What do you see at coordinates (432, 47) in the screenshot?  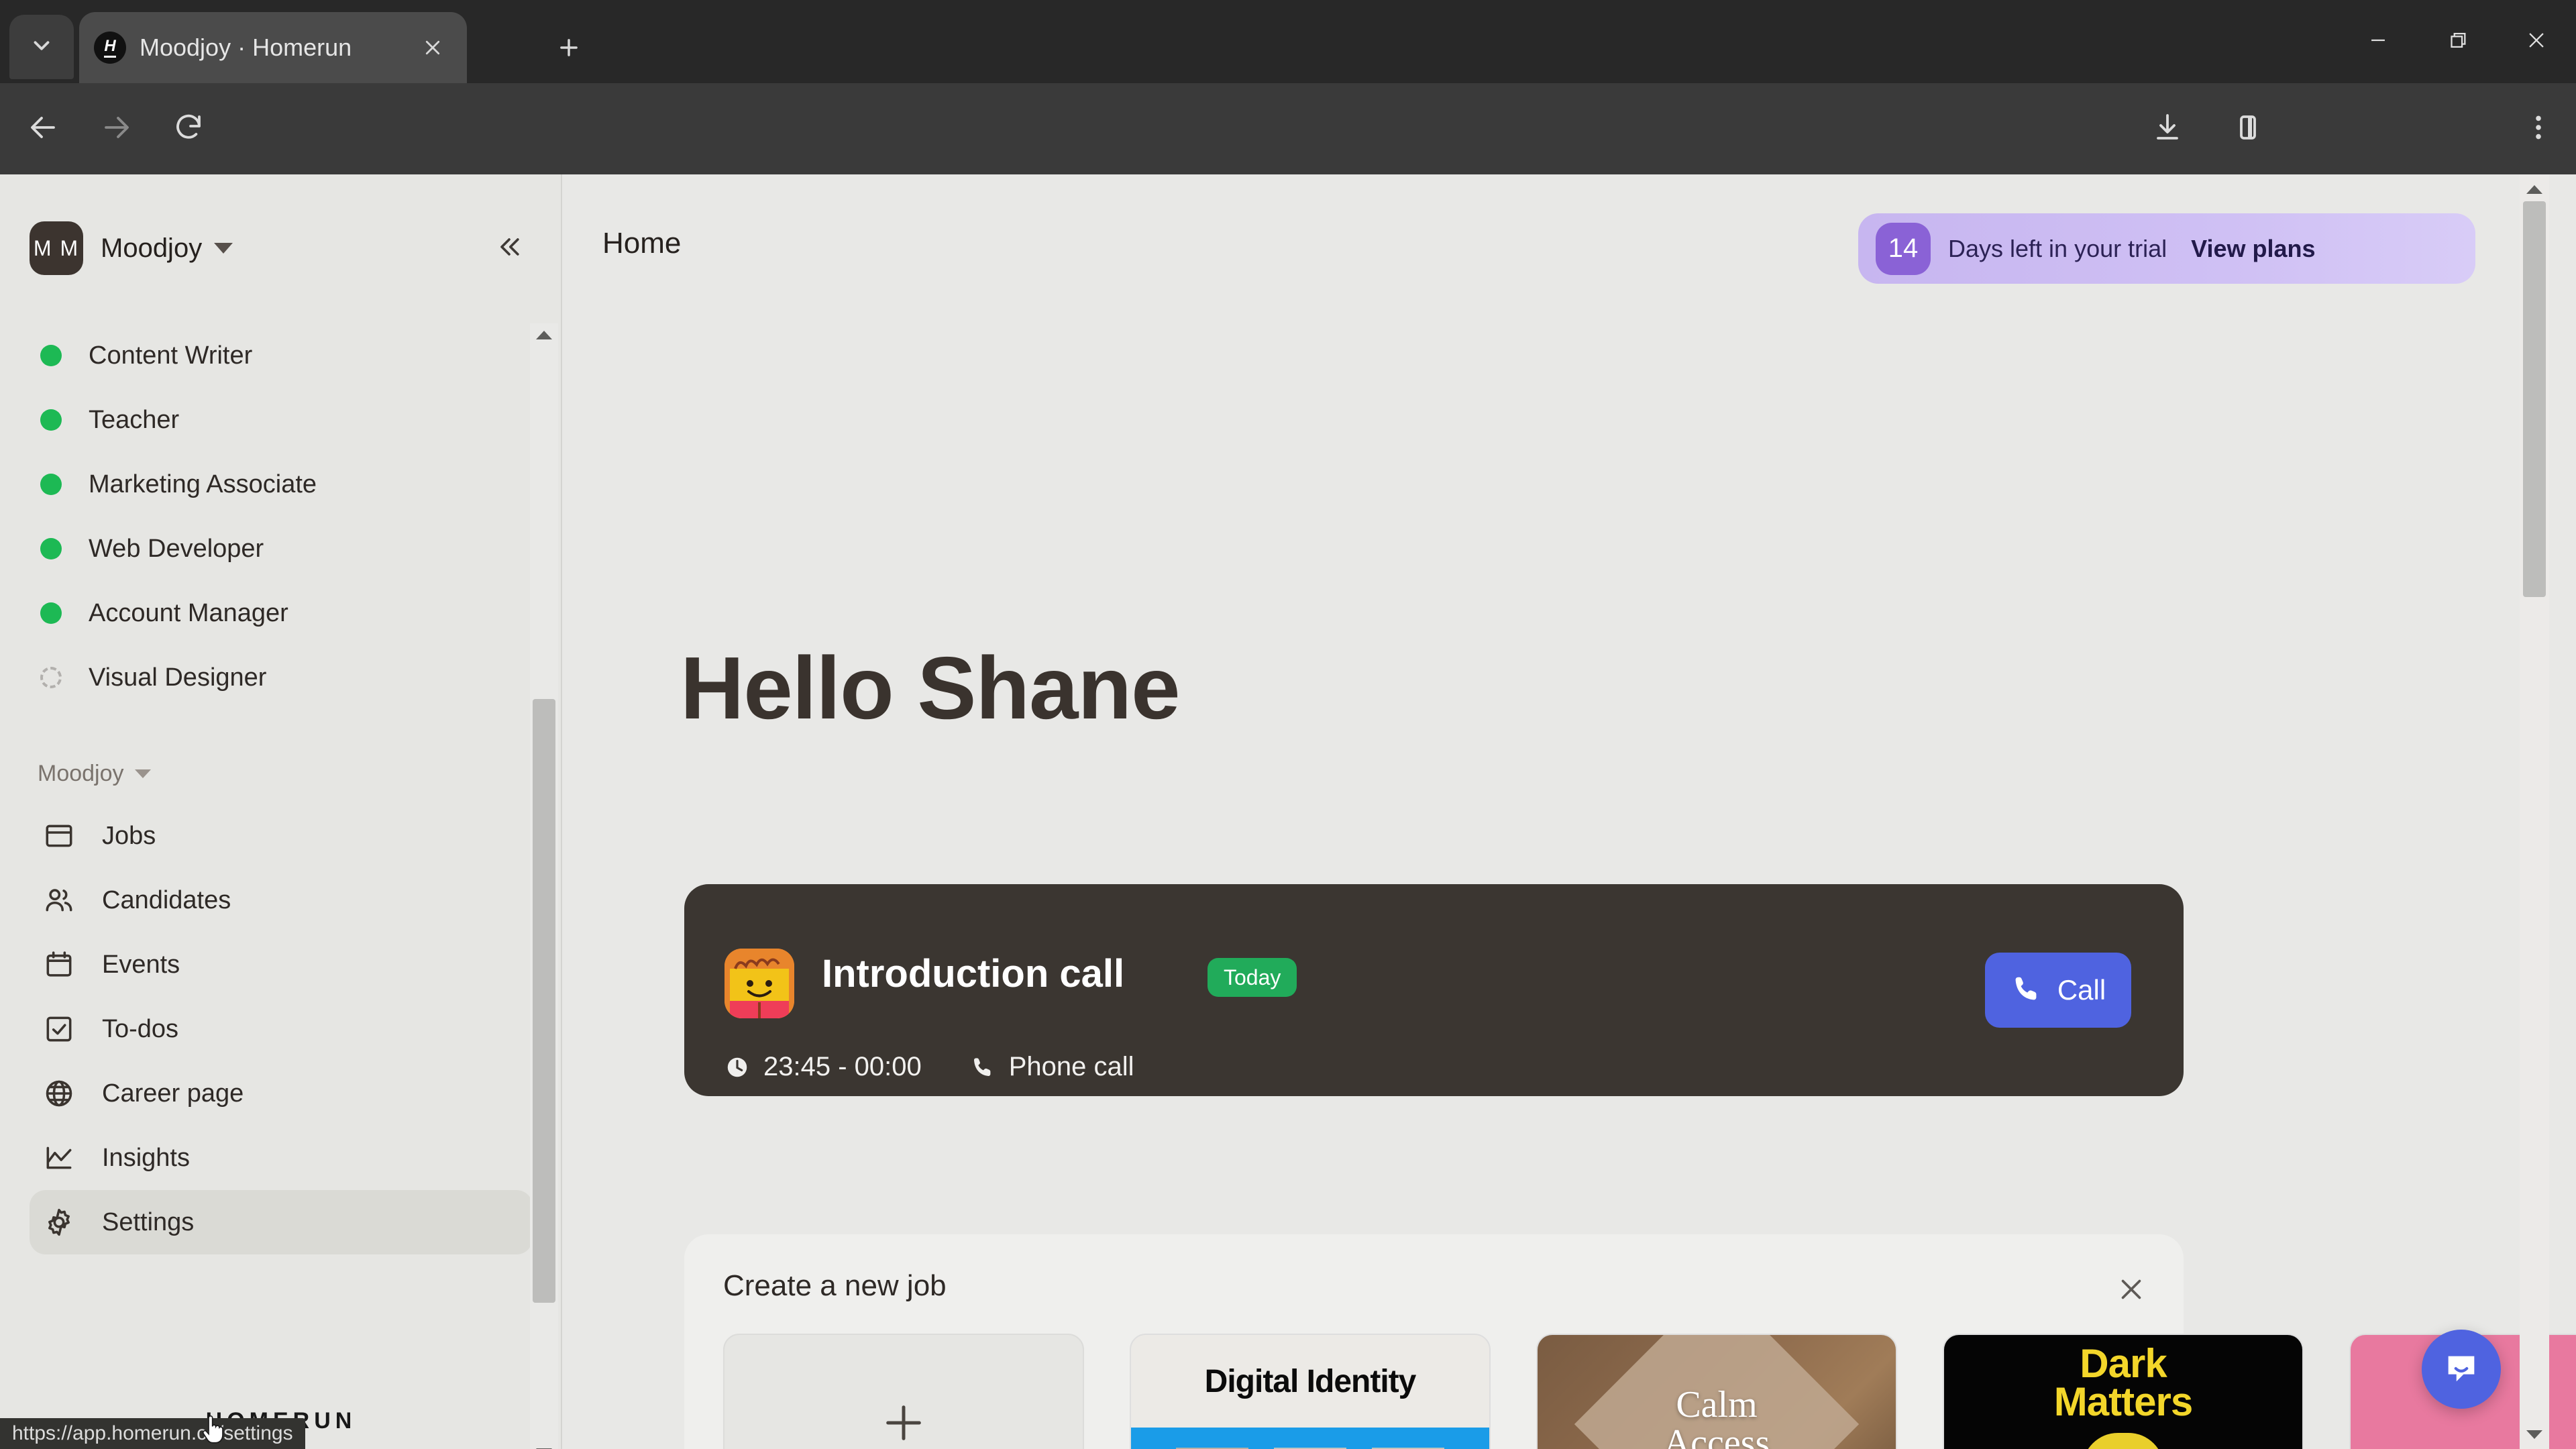 I see `close-tab-button` at bounding box center [432, 47].